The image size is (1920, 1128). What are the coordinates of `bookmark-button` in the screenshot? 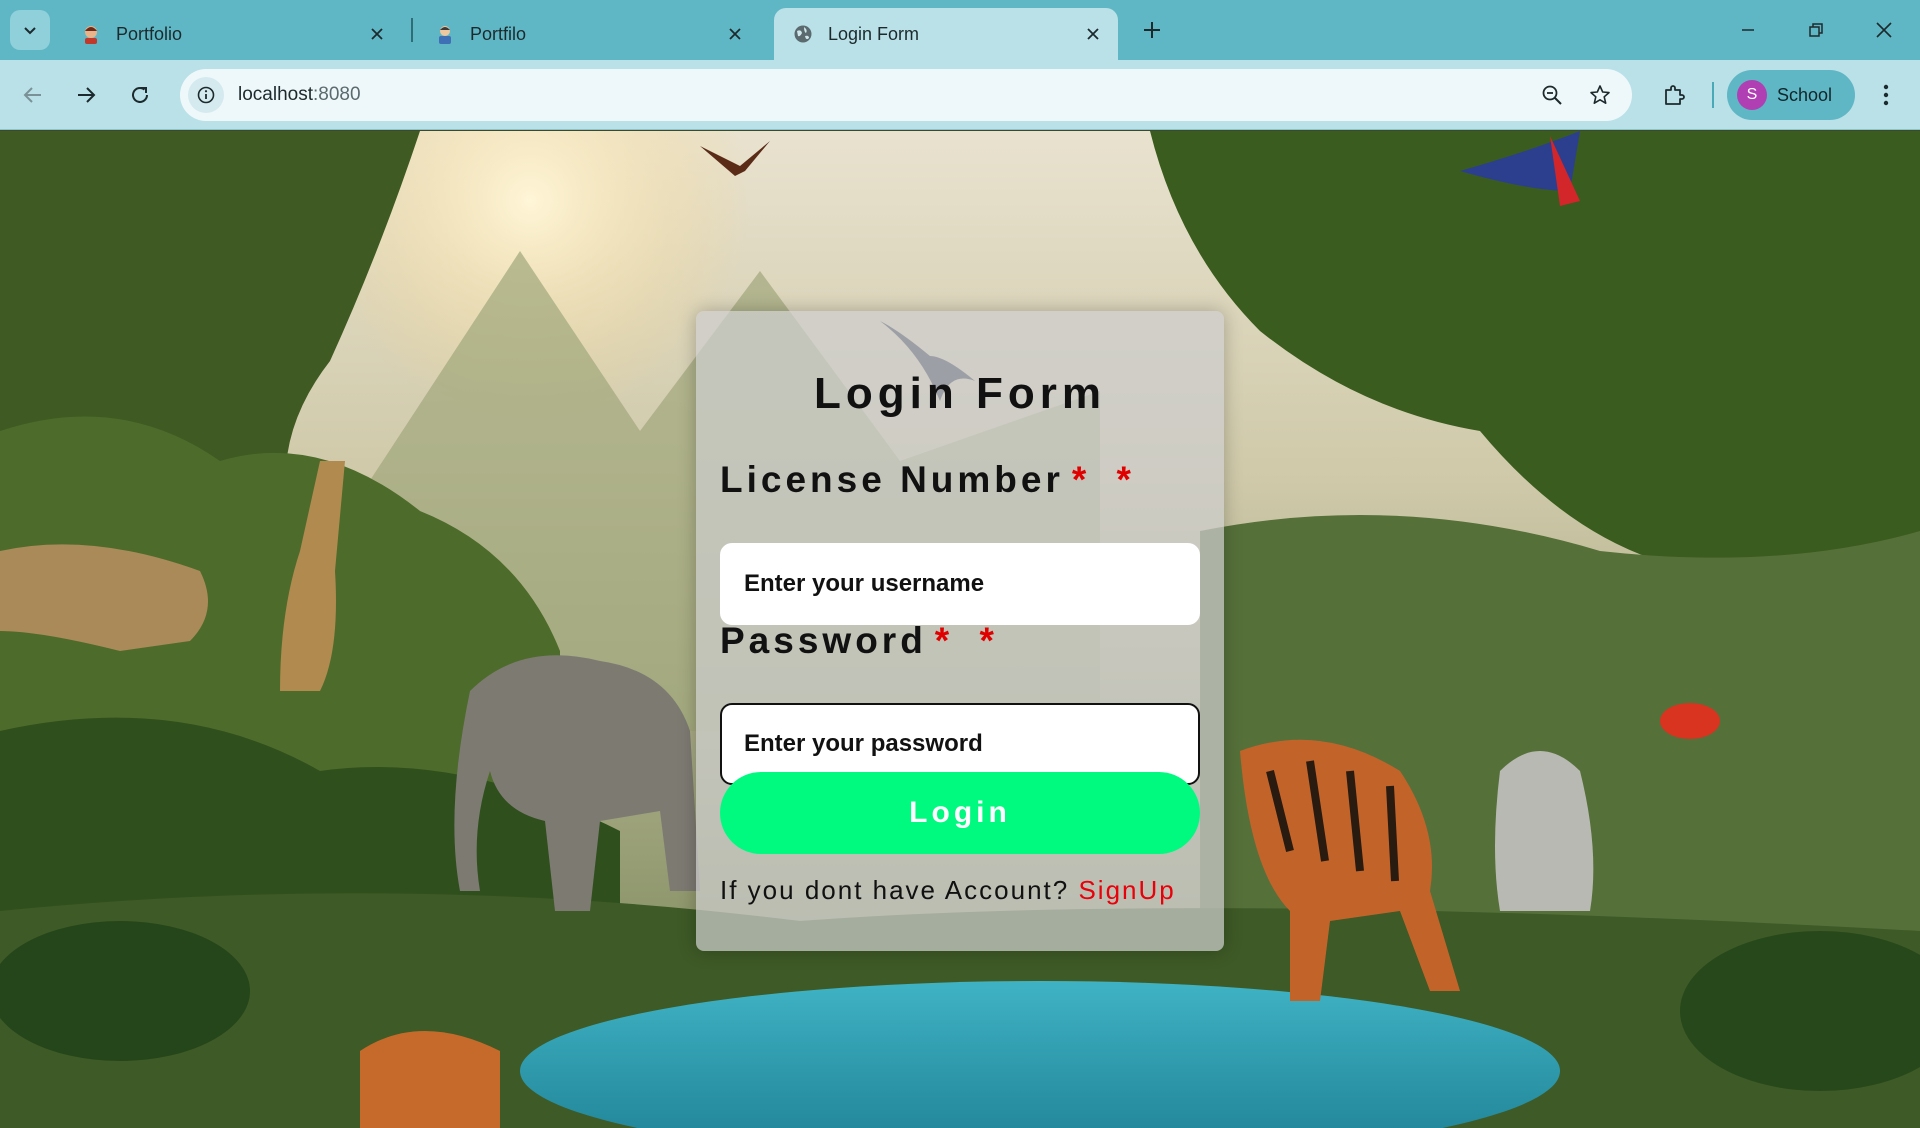 It's located at (1600, 95).